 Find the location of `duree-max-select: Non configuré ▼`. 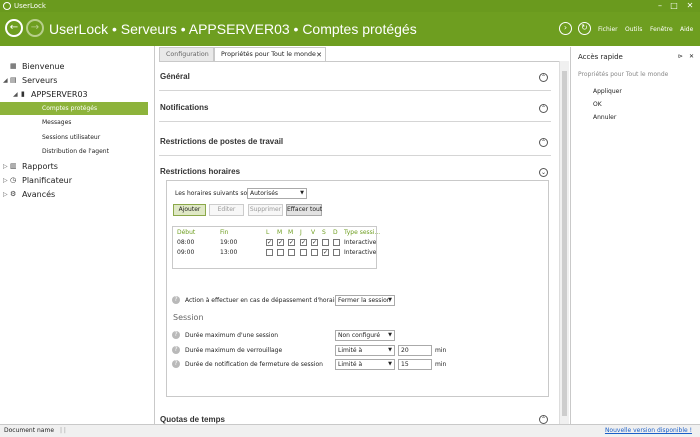

duree-max-select: Non configuré ▼ is located at coordinates (365, 335).